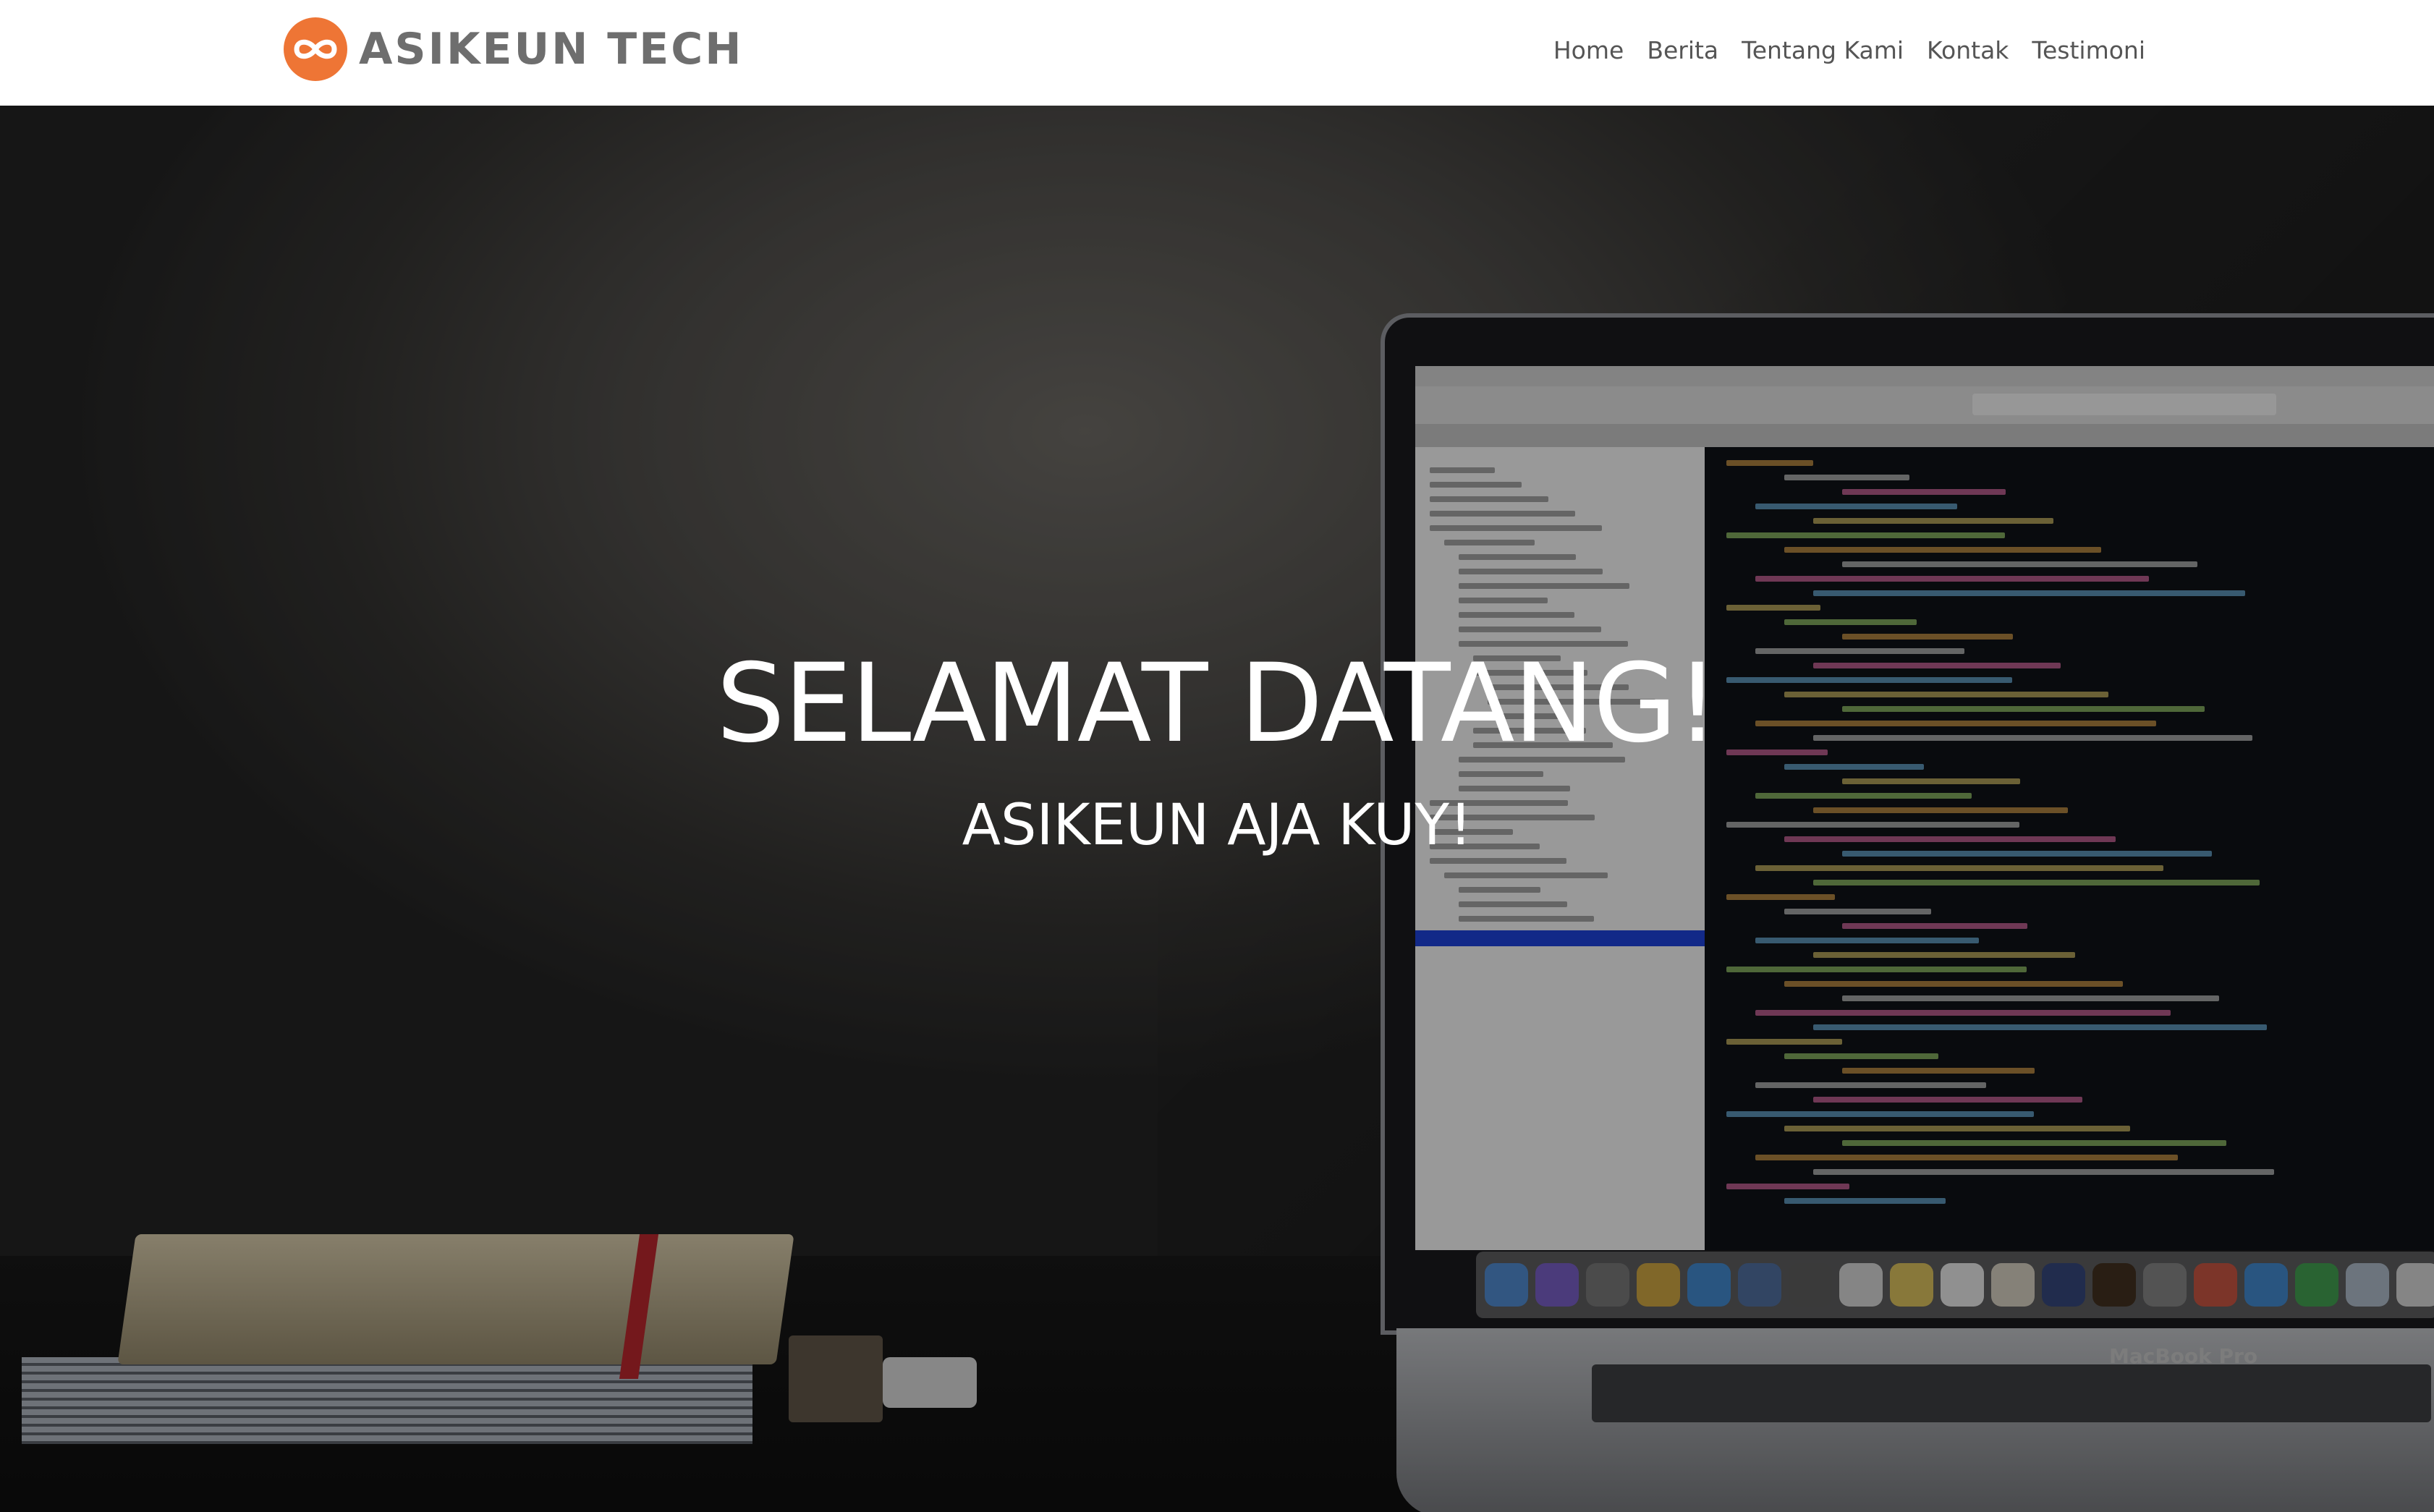 The width and height of the screenshot is (2434, 1512). Describe the element at coordinates (315, 49) in the screenshot. I see `infinity-icon` at that location.